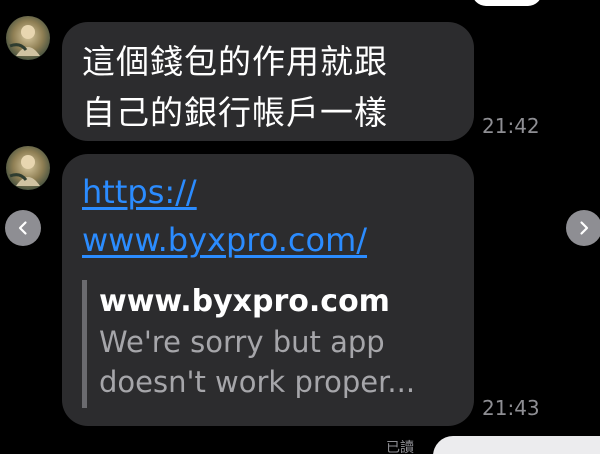 The height and width of the screenshot is (454, 600). I want to click on chevron-right-icon, so click(584, 228).